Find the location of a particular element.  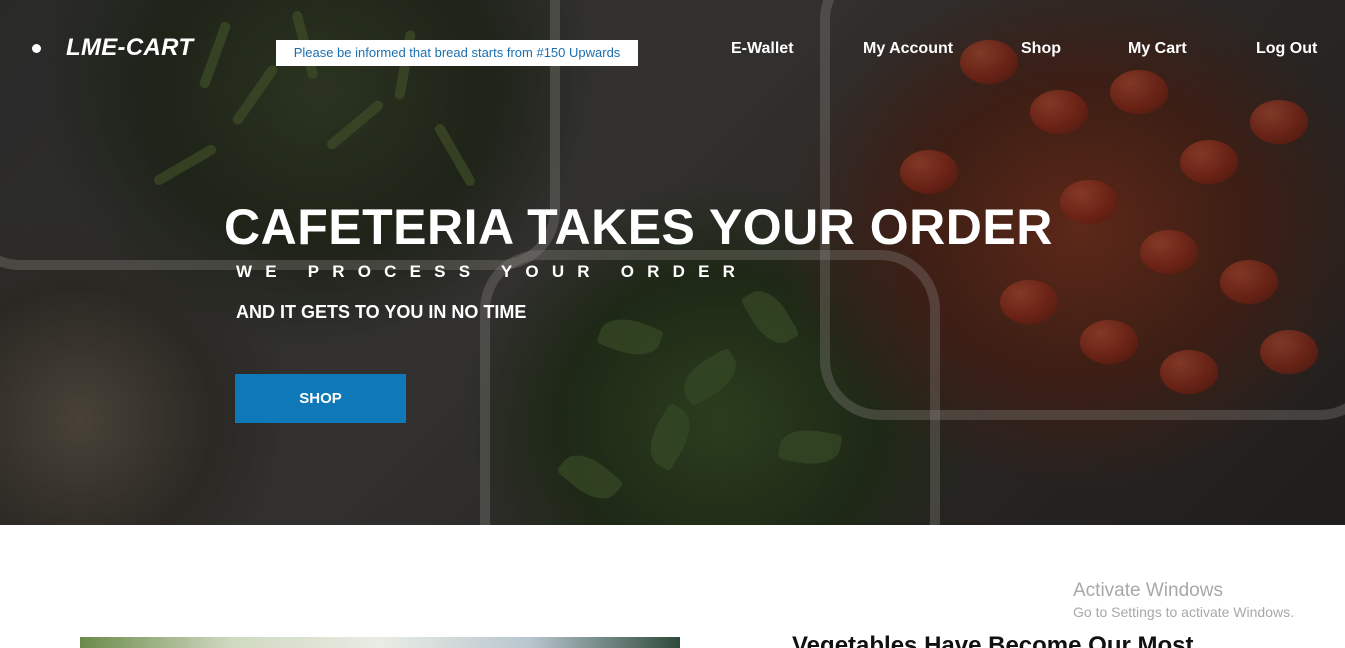

nav-link-my-cart: My Cart is located at coordinates (1157, 49).